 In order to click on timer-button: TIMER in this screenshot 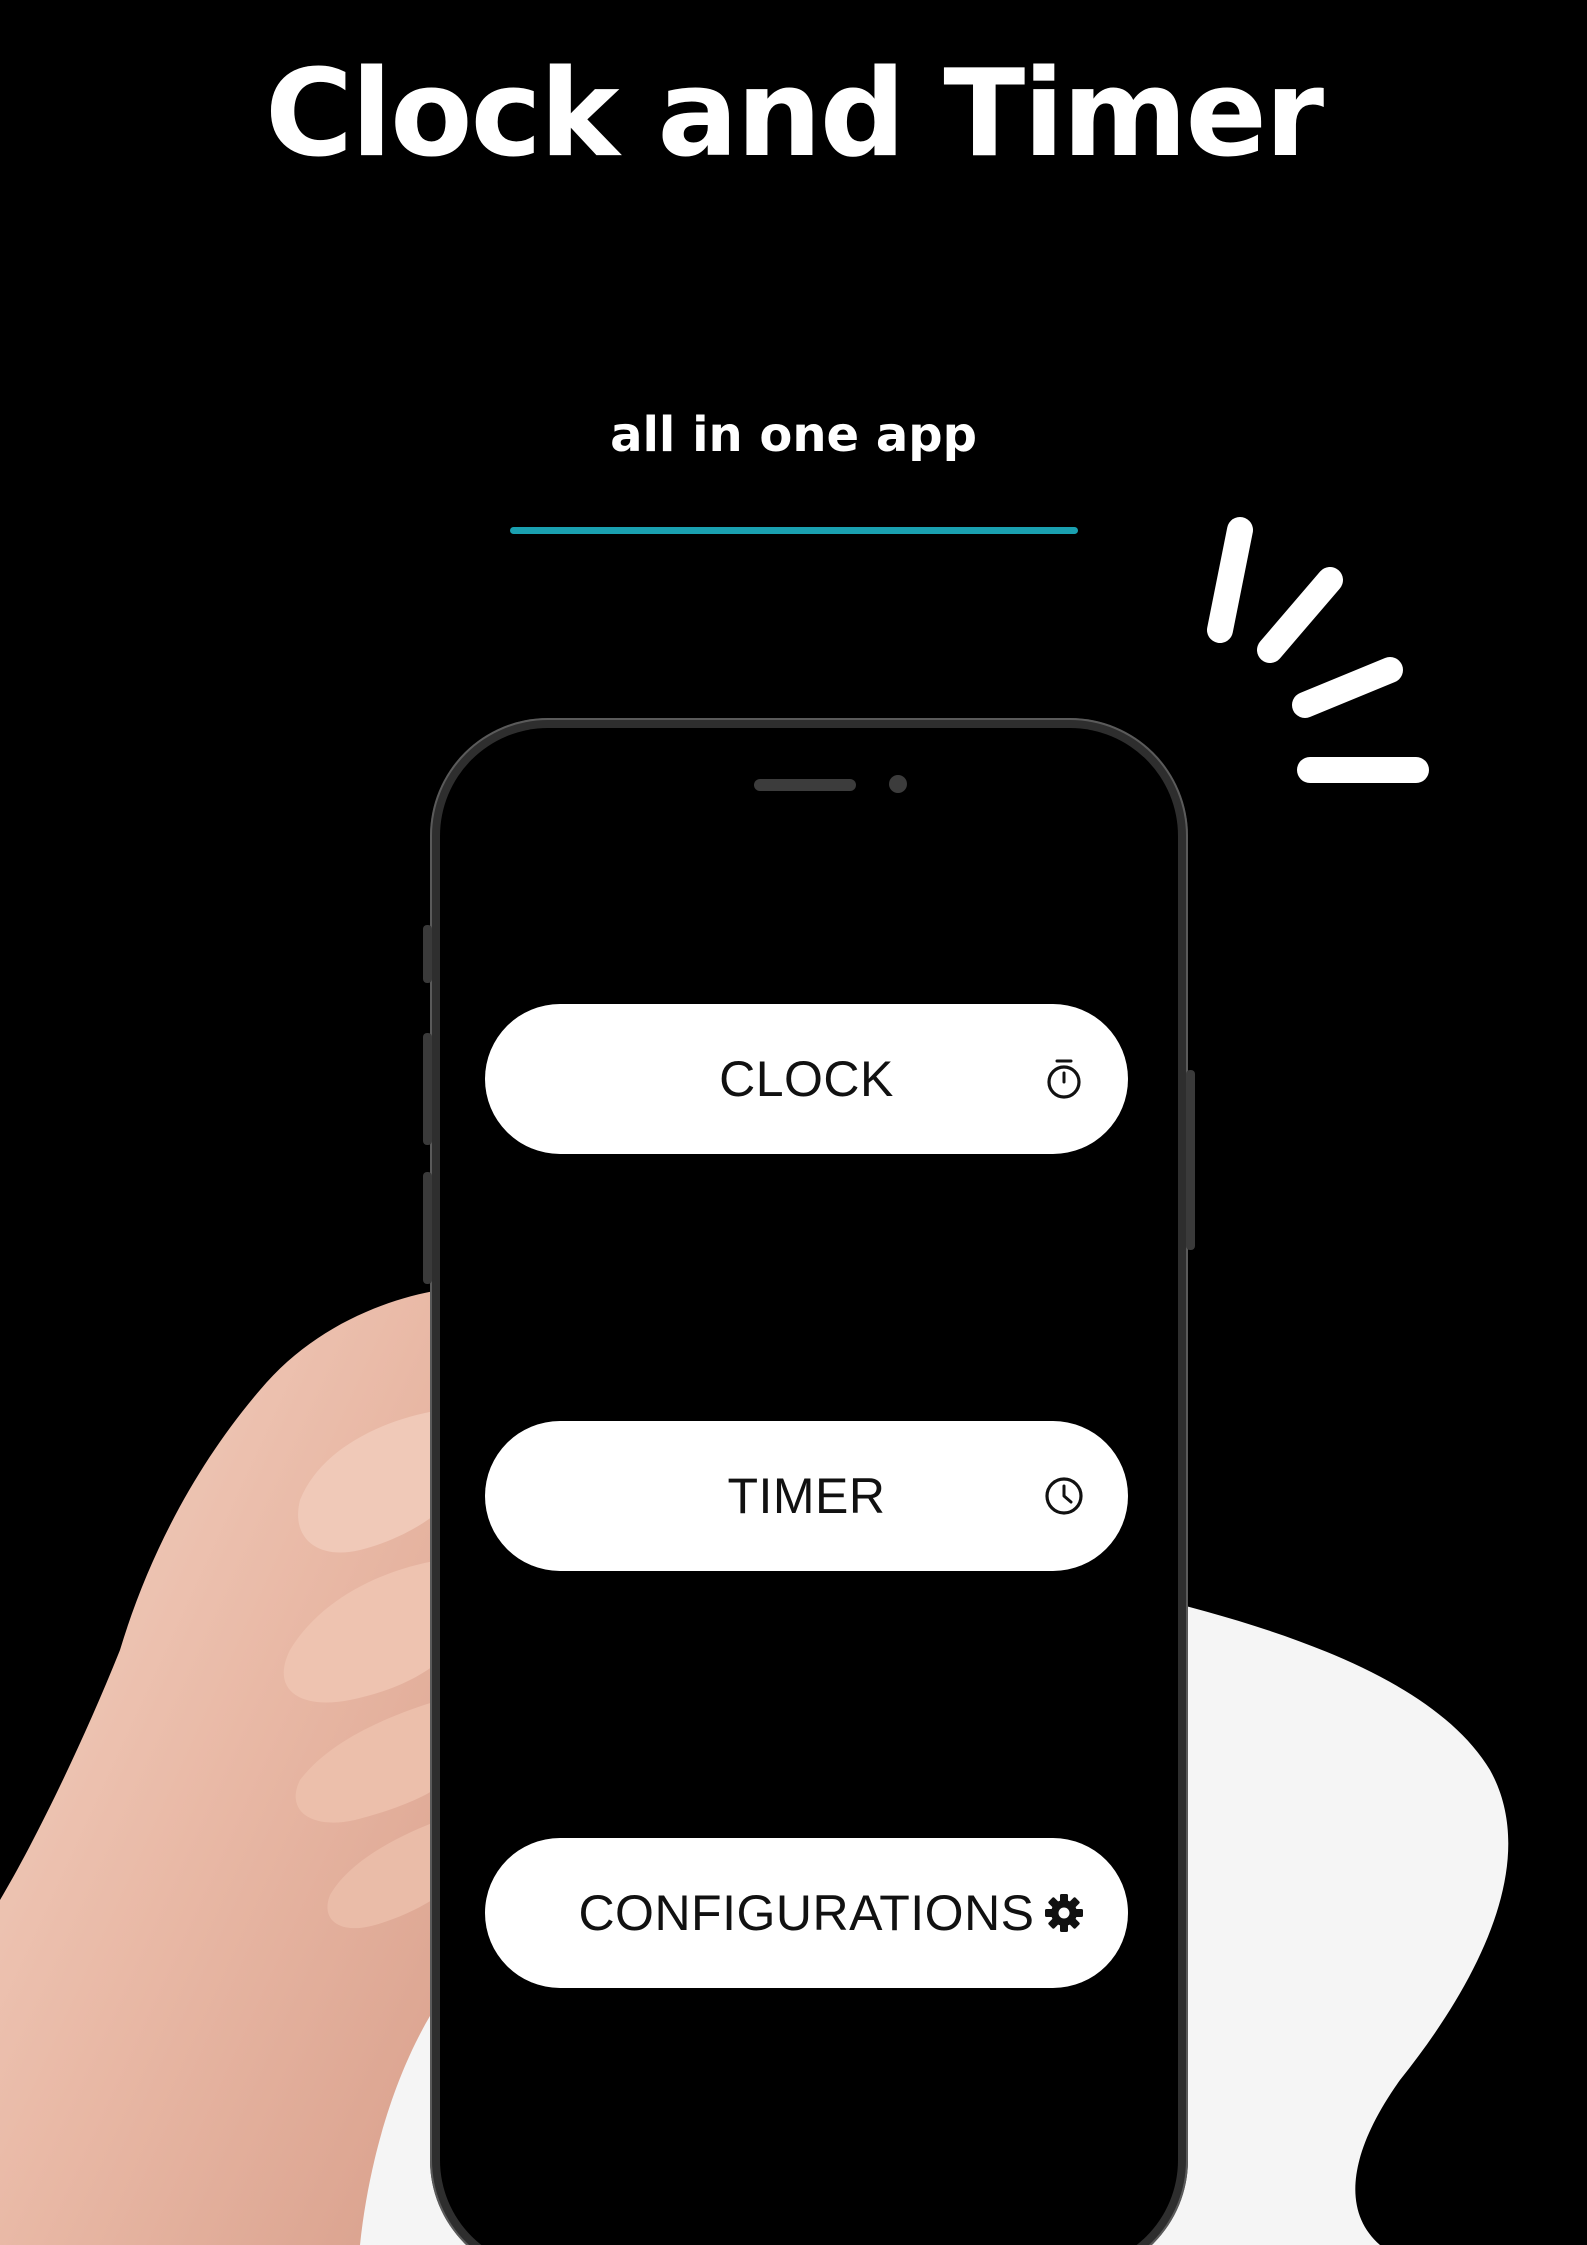, I will do `click(806, 1496)`.